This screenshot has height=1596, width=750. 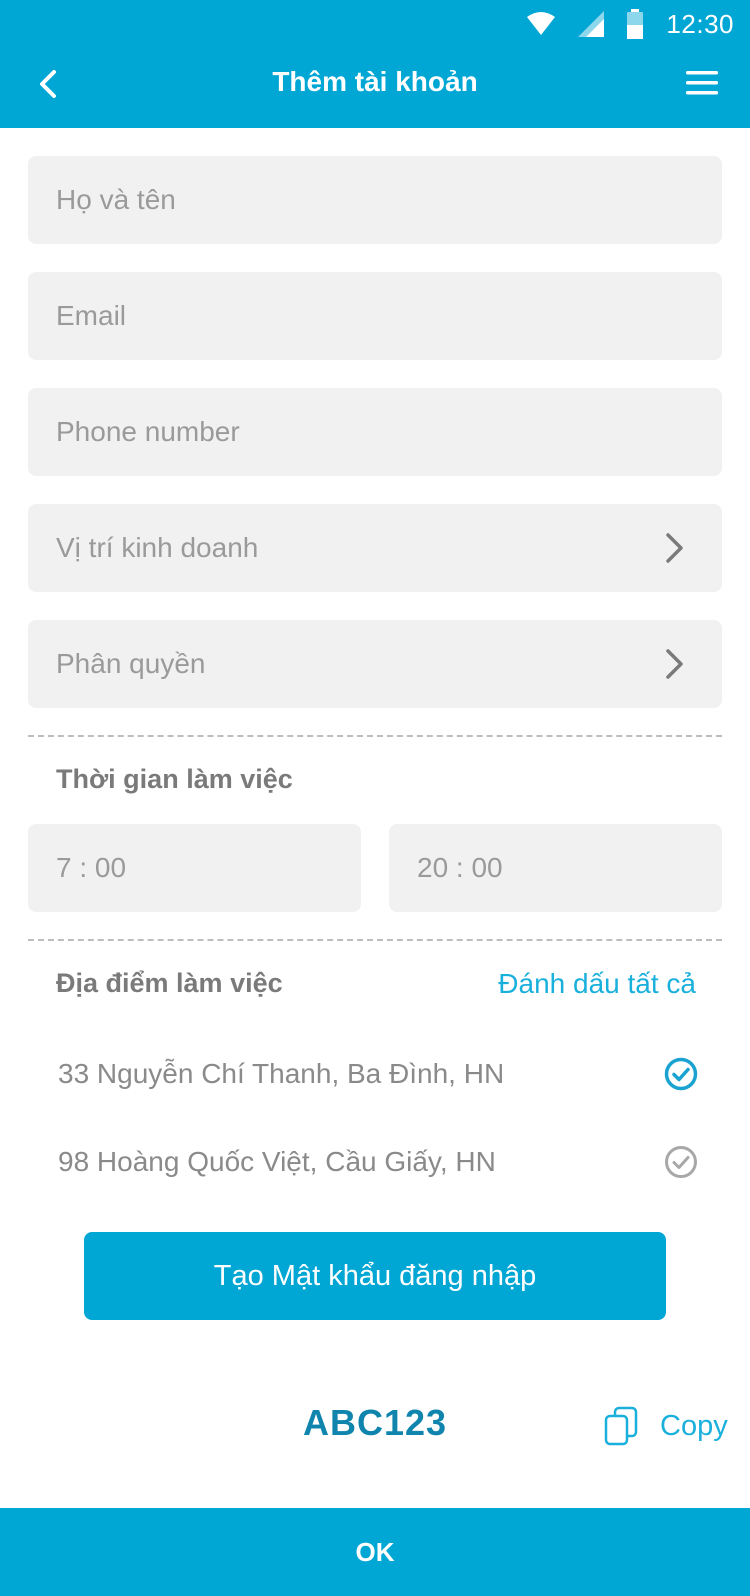 What do you see at coordinates (555, 868) in the screenshot?
I see `end-time-field: 20 : 00` at bounding box center [555, 868].